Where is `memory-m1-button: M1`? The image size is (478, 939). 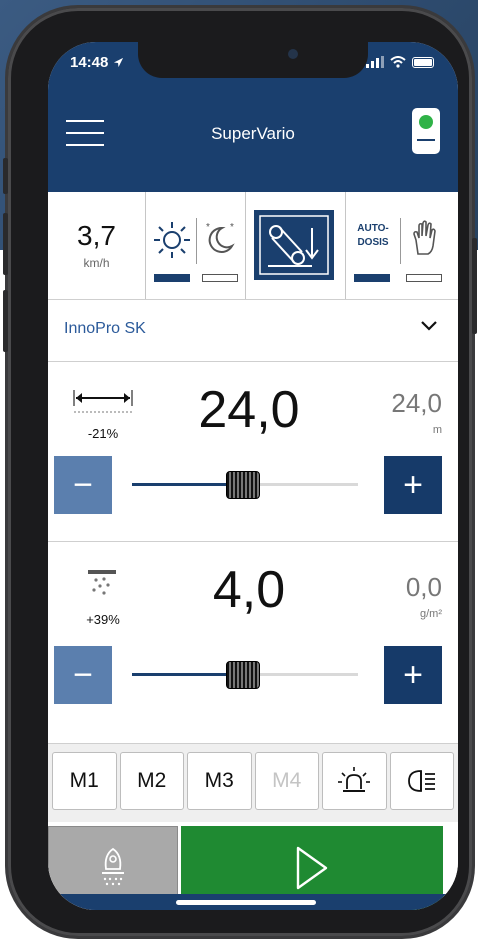 memory-m1-button: M1 is located at coordinates (84, 781).